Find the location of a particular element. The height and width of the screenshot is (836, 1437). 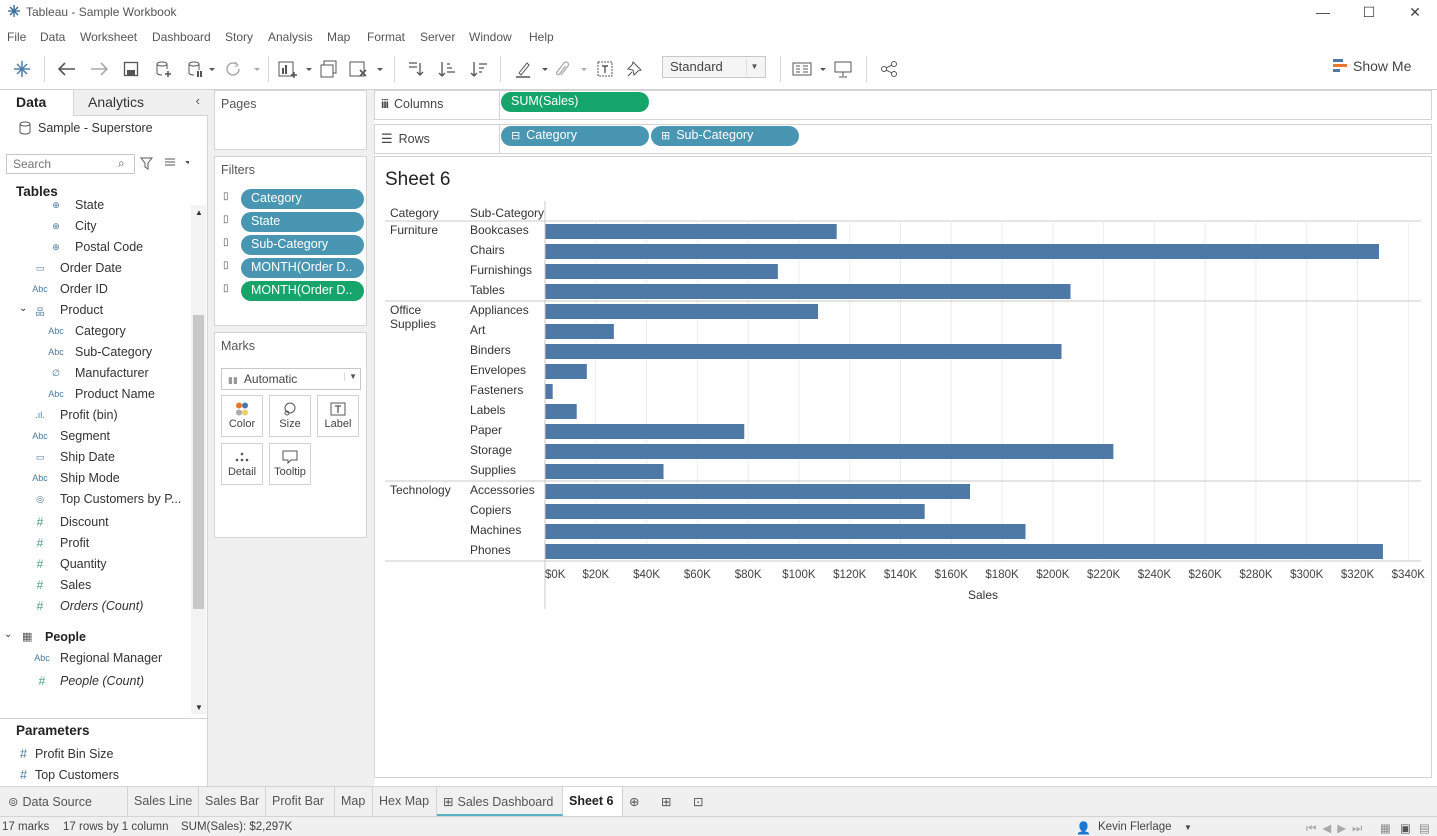

pill-sum-sales: SUM(Sales) is located at coordinates (575, 102).